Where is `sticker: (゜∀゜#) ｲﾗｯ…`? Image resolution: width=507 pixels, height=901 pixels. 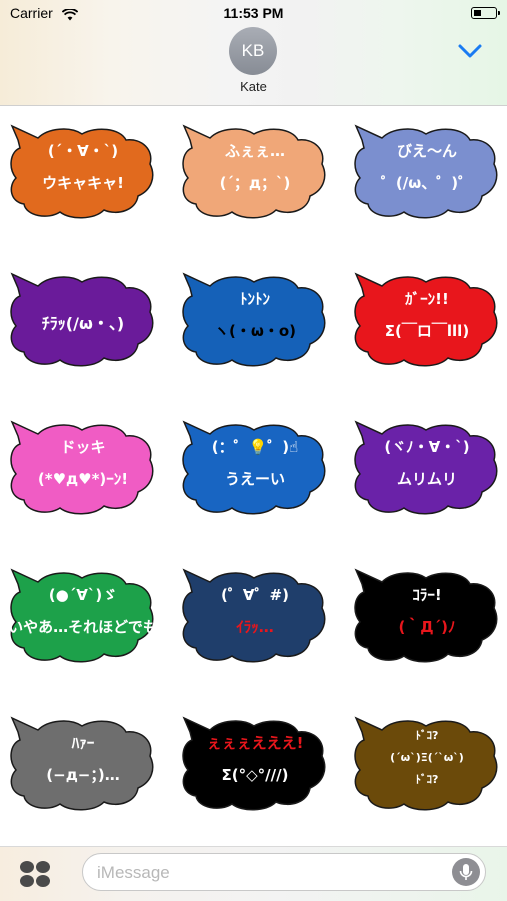
sticker: (゜∀゜#) ｲﾗｯ… is located at coordinates (255, 618).